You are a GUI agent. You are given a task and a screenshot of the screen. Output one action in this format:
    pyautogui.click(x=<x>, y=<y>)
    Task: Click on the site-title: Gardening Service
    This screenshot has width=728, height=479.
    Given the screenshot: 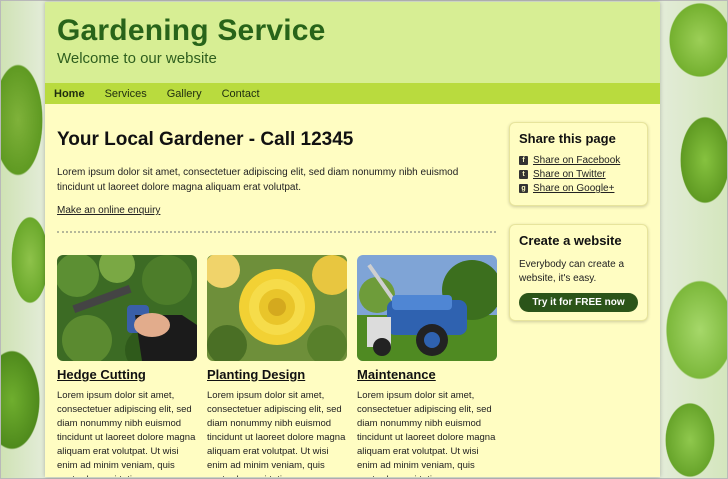 What is the action you would take?
    pyautogui.click(x=191, y=30)
    